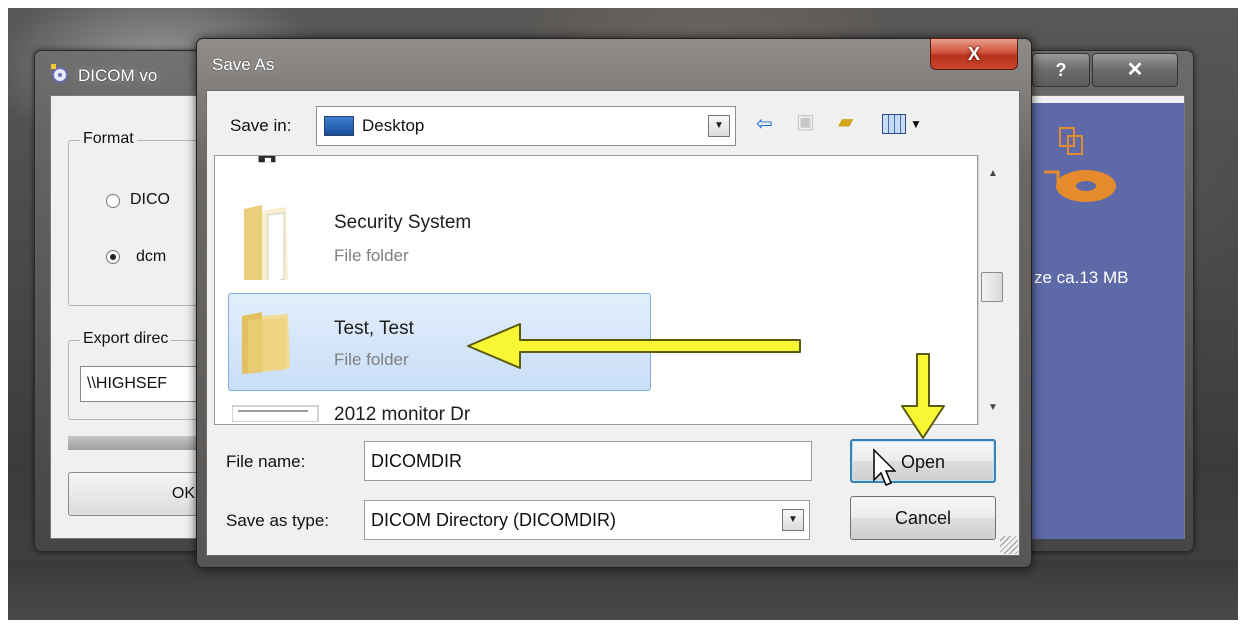 This screenshot has width=1244, height=627. Describe the element at coordinates (1135, 70) in the screenshot. I see `back-close-button: ✕` at that location.